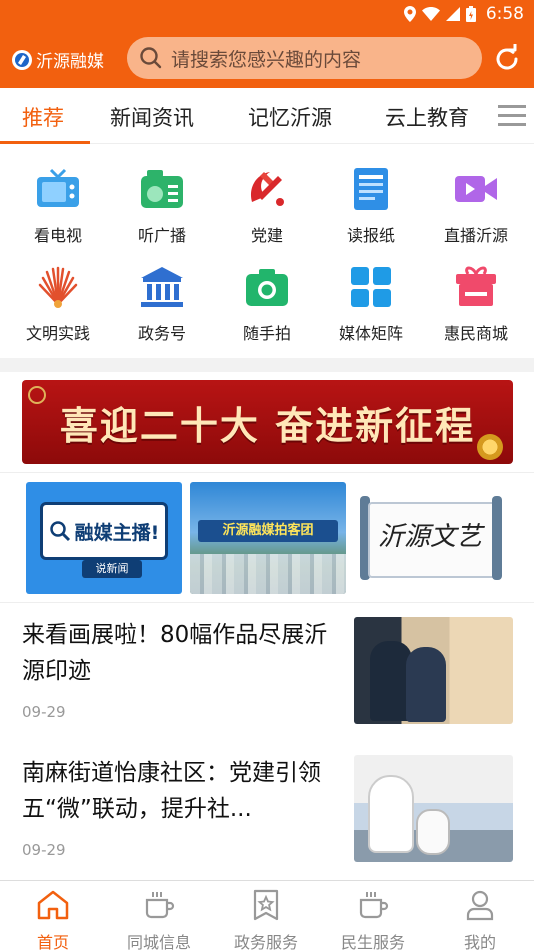 This screenshot has width=534, height=950. I want to click on decor-coin-icon, so click(490, 447).